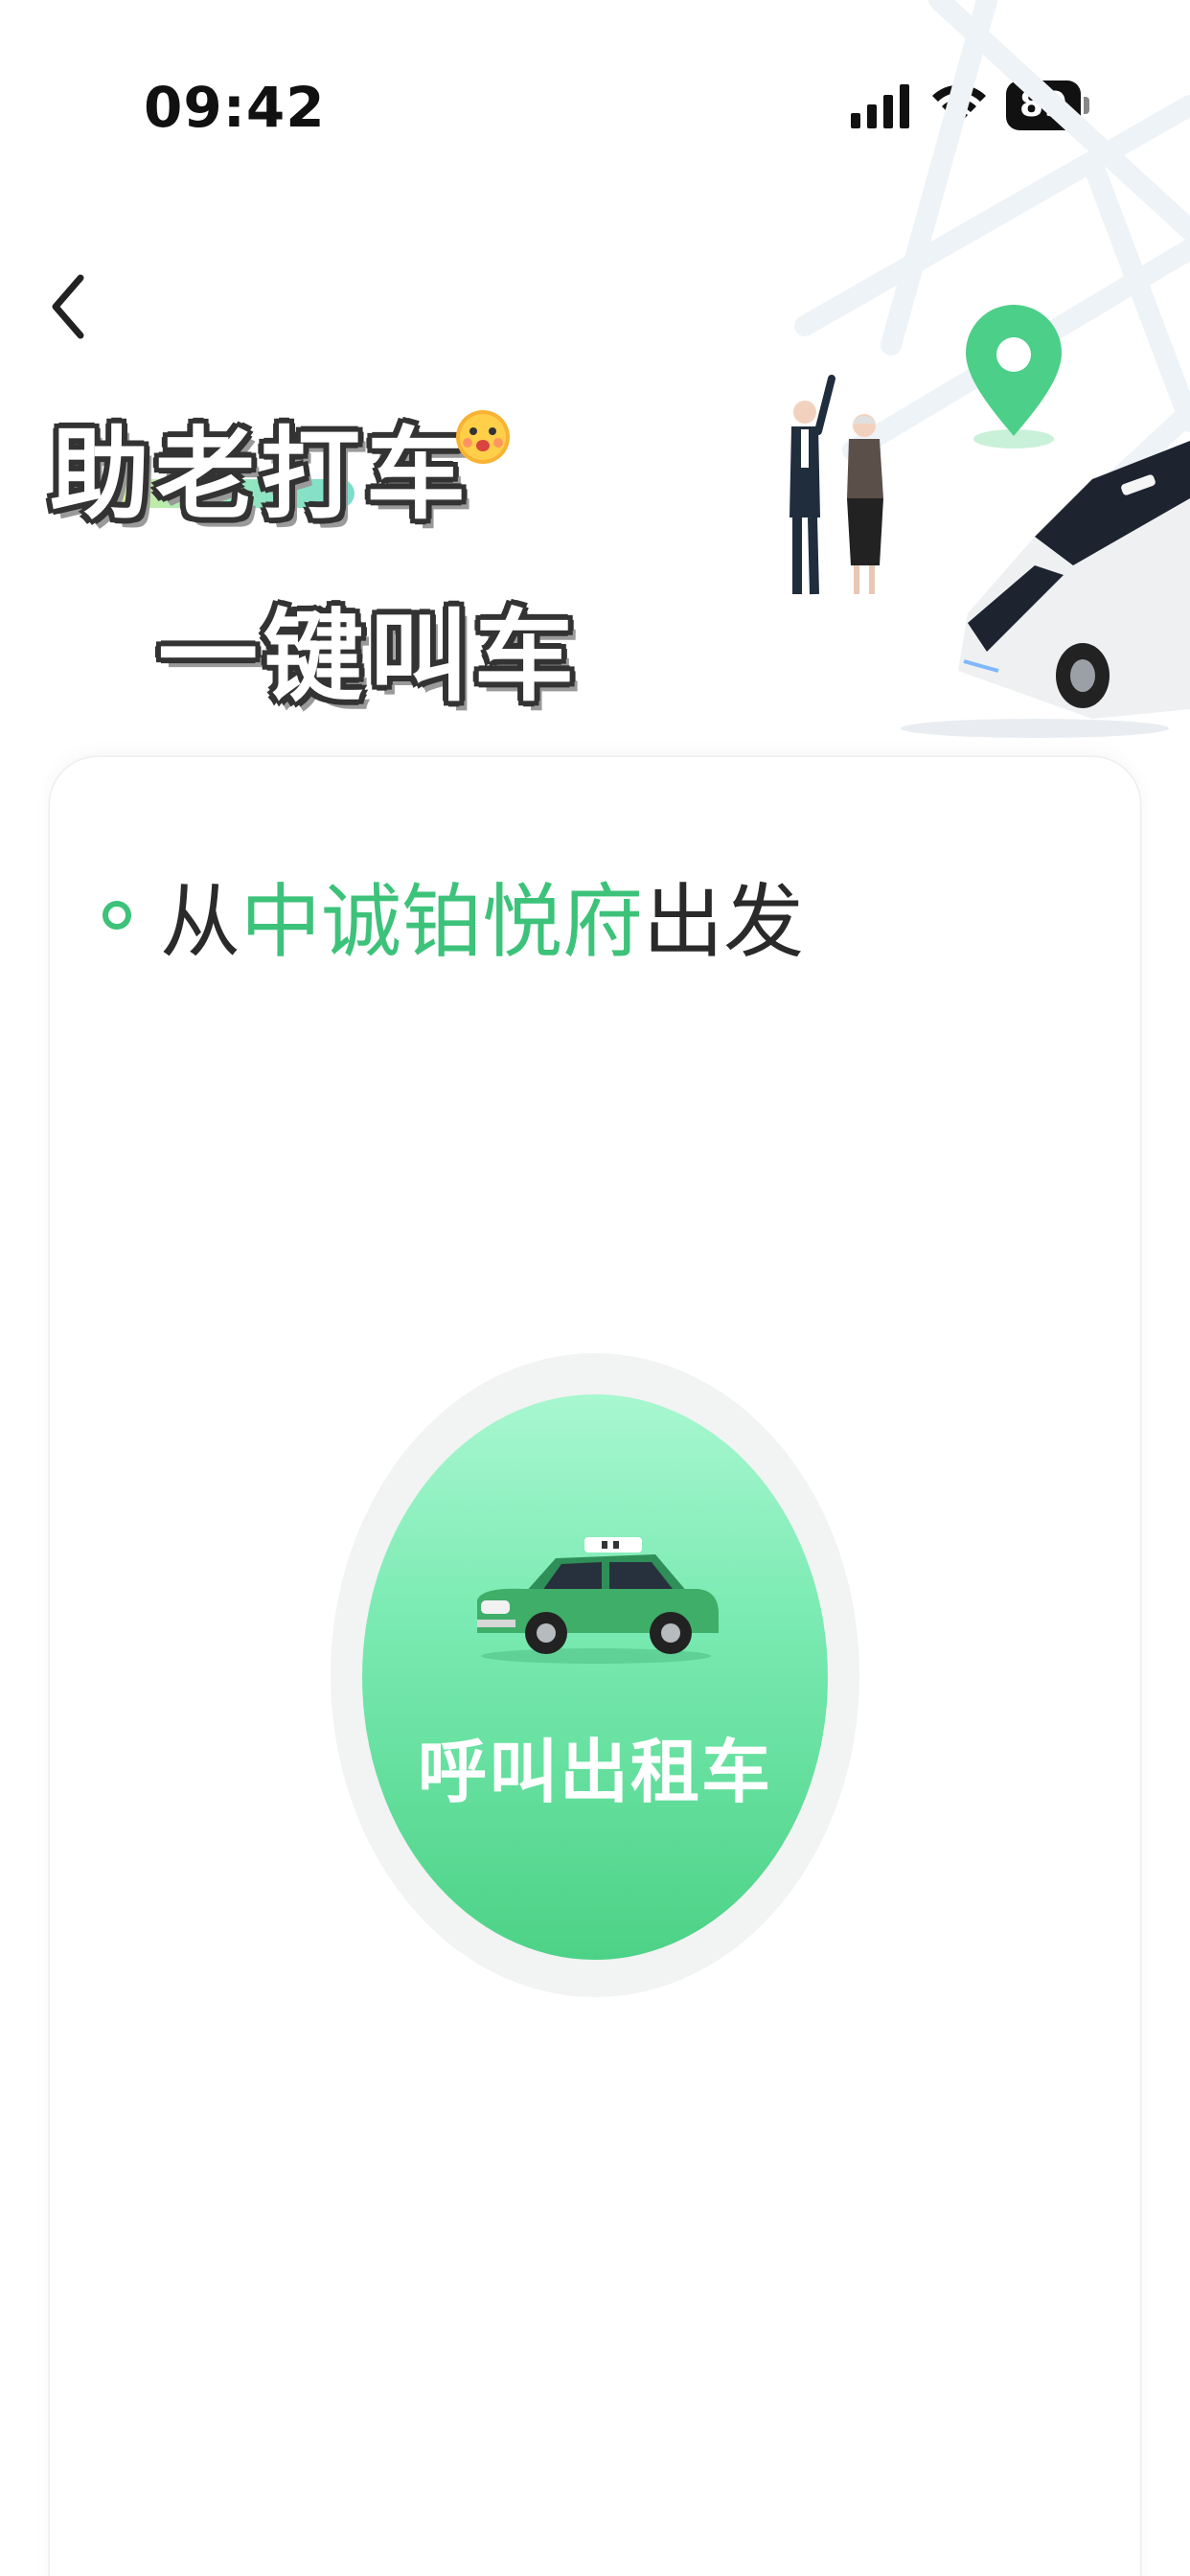  Describe the element at coordinates (117, 915) in the screenshot. I see `origin-dot-icon` at that location.